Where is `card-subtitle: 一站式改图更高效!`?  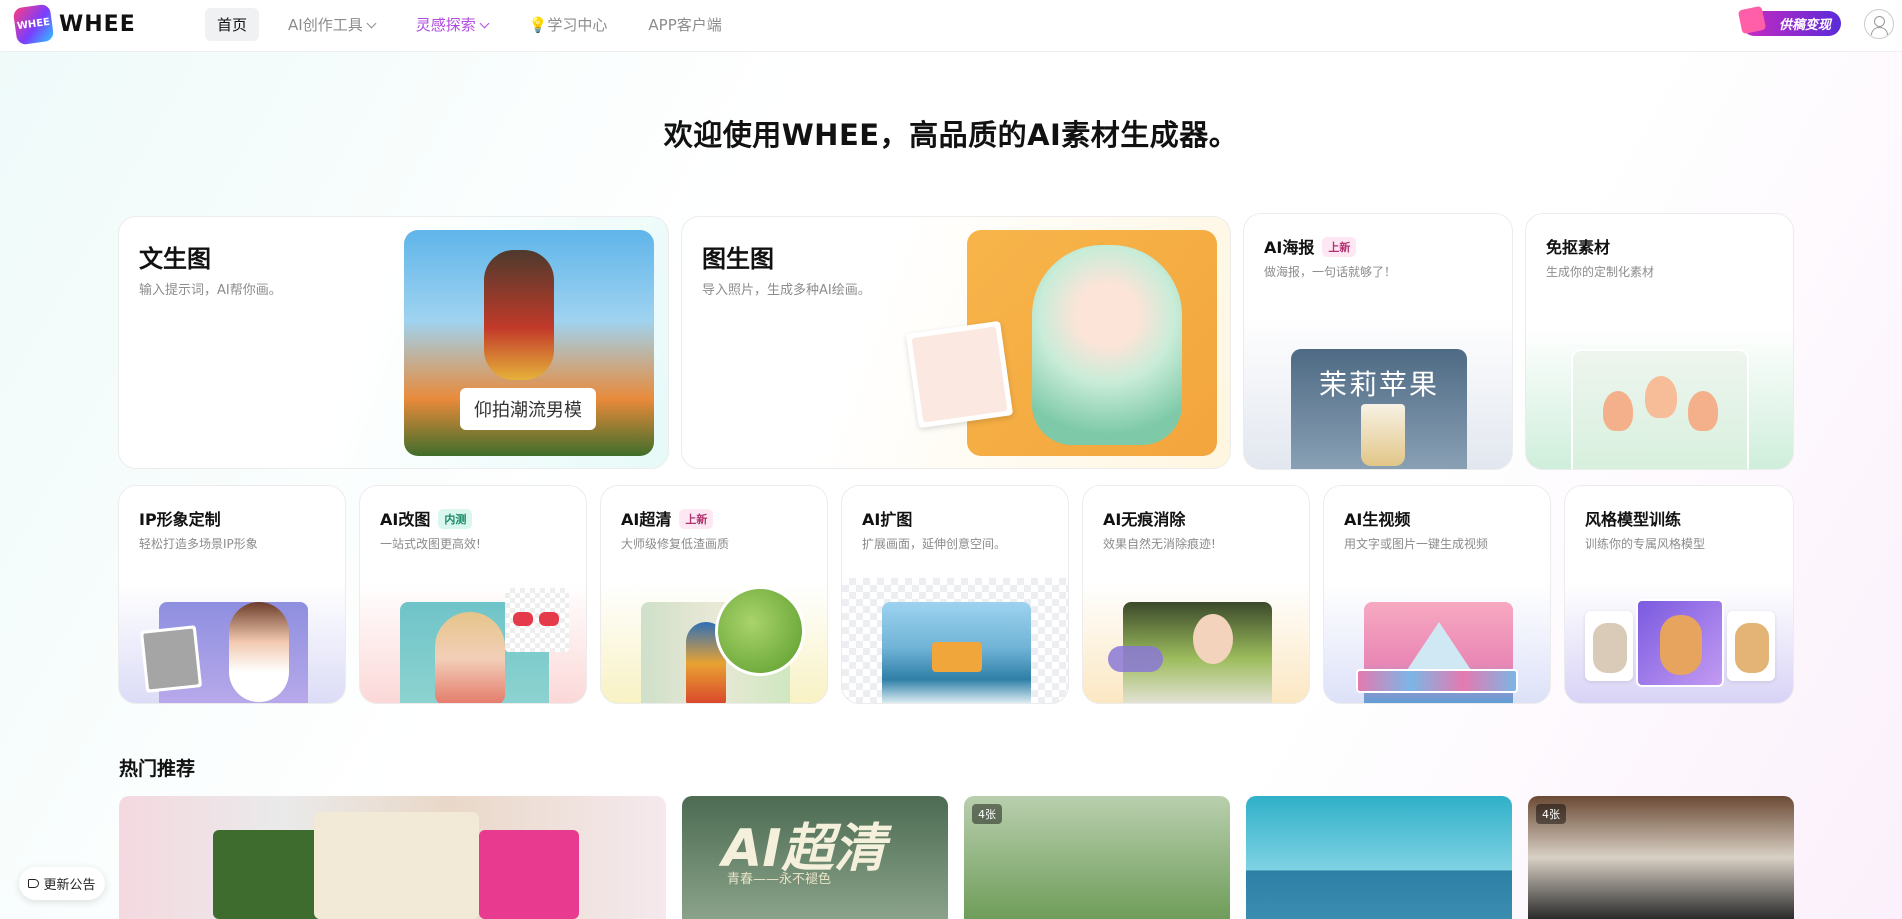 card-subtitle: 一站式改图更高效! is located at coordinates (430, 544).